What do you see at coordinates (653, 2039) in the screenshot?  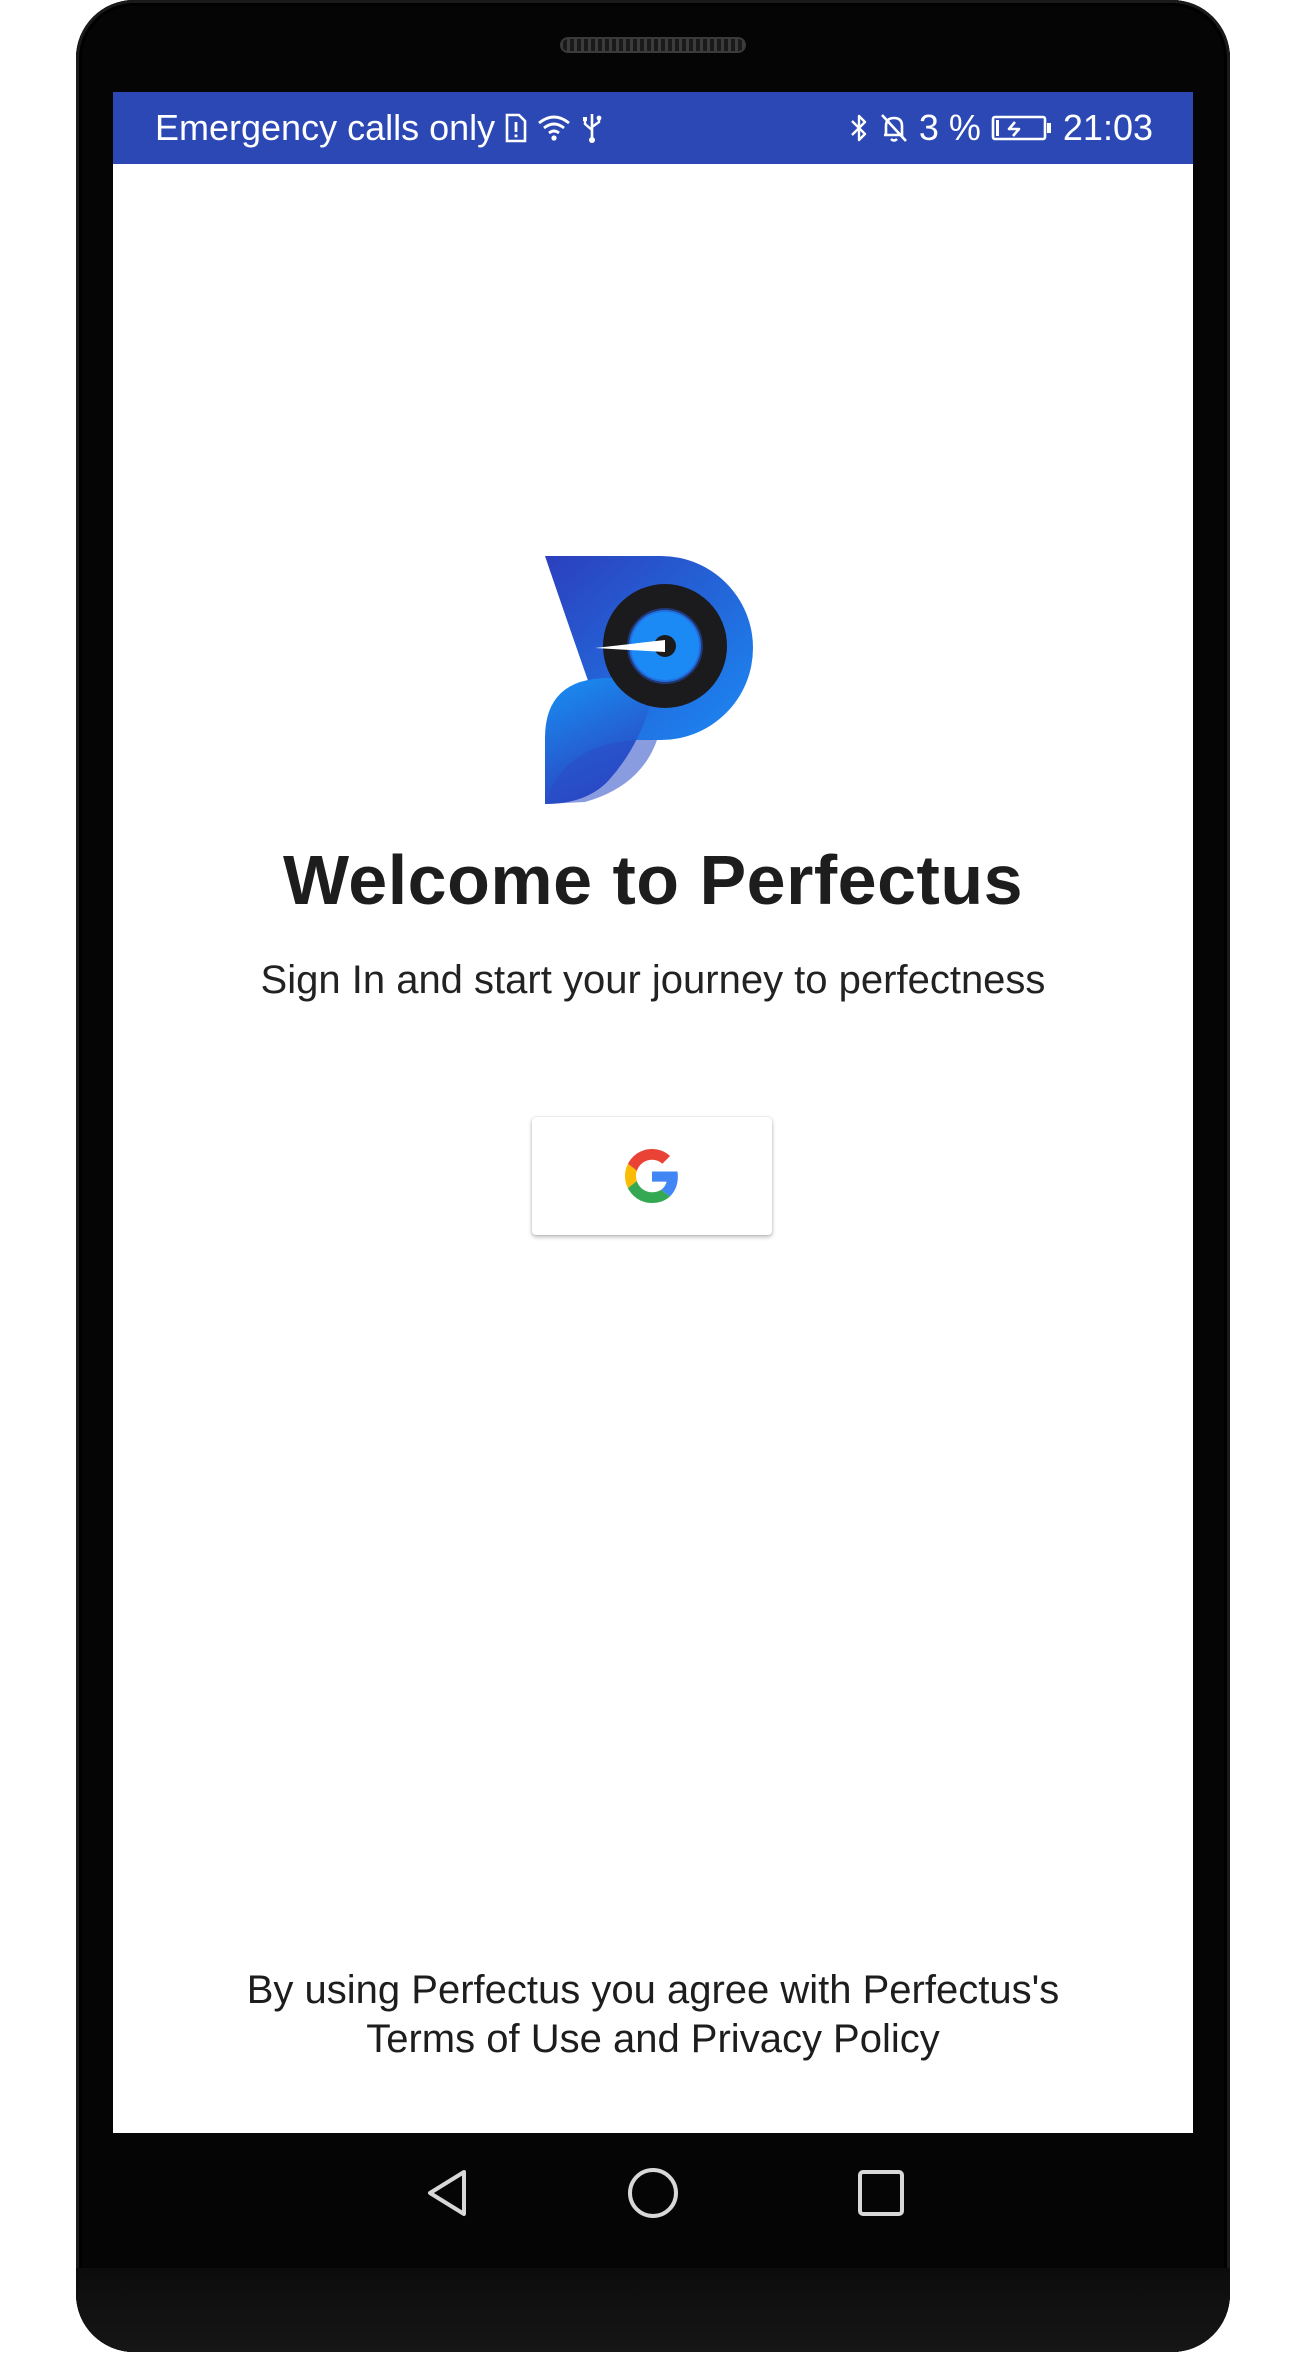 I see `terms-link: Terms of Use and Privacy Policy` at bounding box center [653, 2039].